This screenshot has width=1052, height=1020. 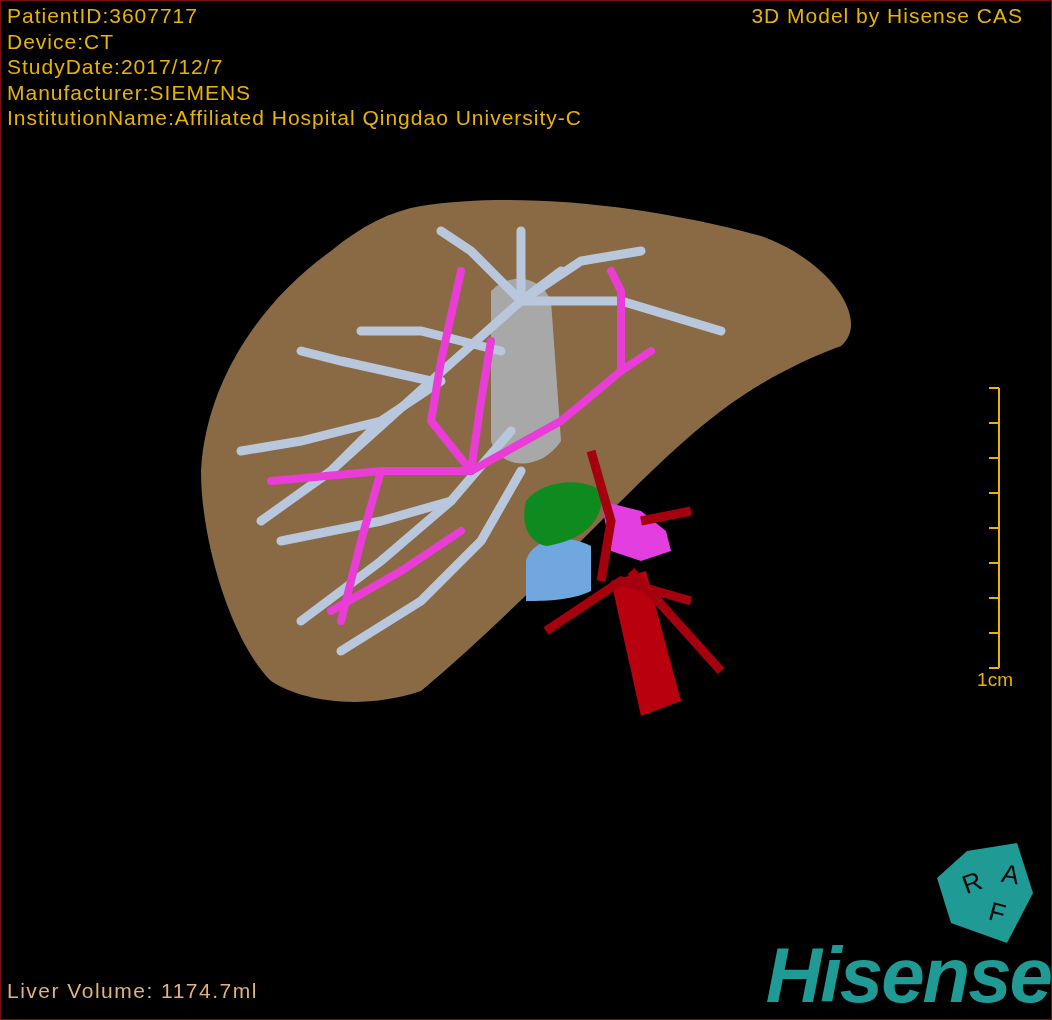 What do you see at coordinates (130, 92) in the screenshot?
I see `patient-info-text: Manufacturer:SIEMENS` at bounding box center [130, 92].